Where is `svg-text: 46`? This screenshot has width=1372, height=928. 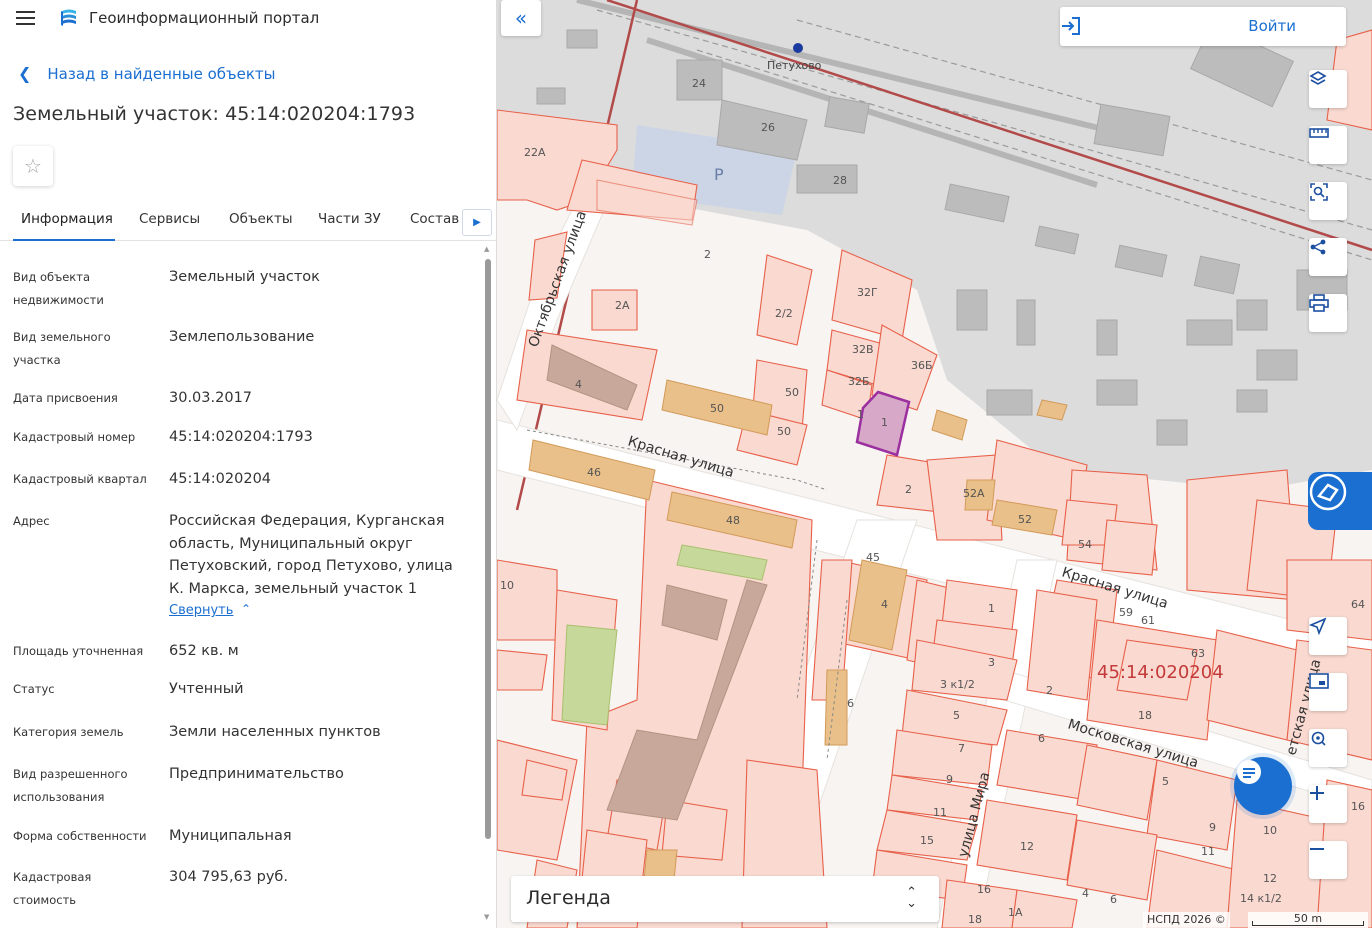
svg-text: 46 is located at coordinates (594, 472).